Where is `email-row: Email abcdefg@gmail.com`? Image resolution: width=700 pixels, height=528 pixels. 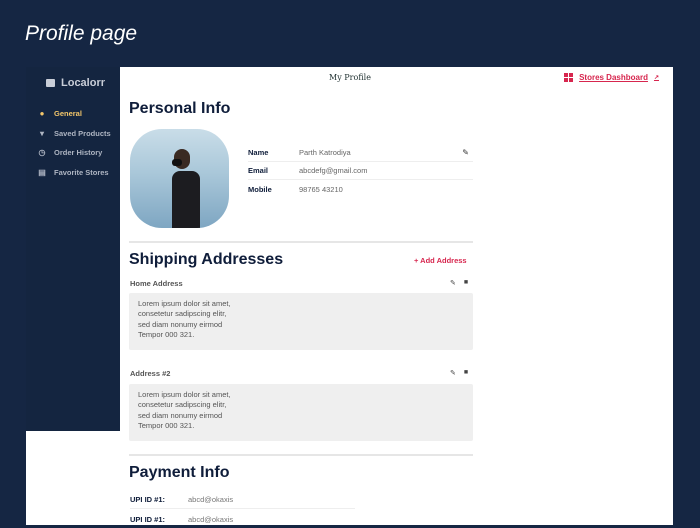 email-row: Email abcdefg@gmail.com is located at coordinates (360, 171).